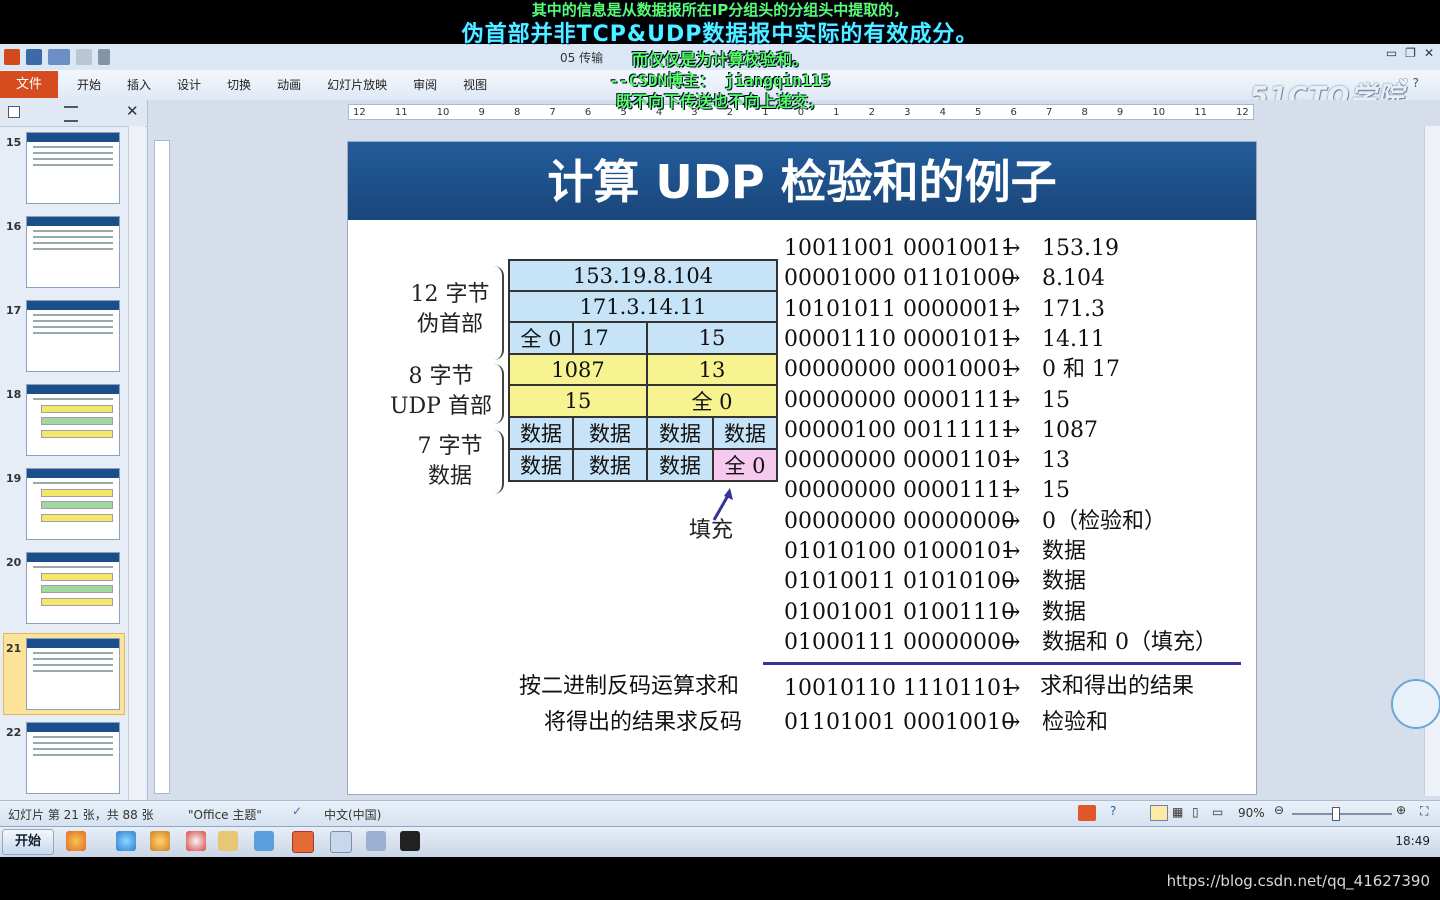  What do you see at coordinates (1195, 812) in the screenshot?
I see `reading-view-icon: ▯` at bounding box center [1195, 812].